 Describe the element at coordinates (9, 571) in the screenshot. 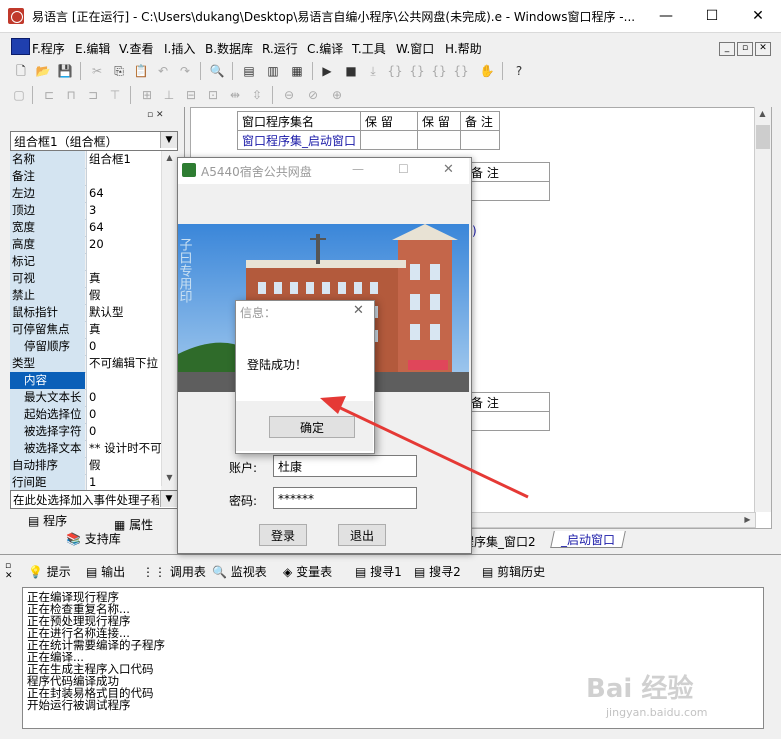

I see `bottom-panel-pin-icon: ▫ ✕` at that location.